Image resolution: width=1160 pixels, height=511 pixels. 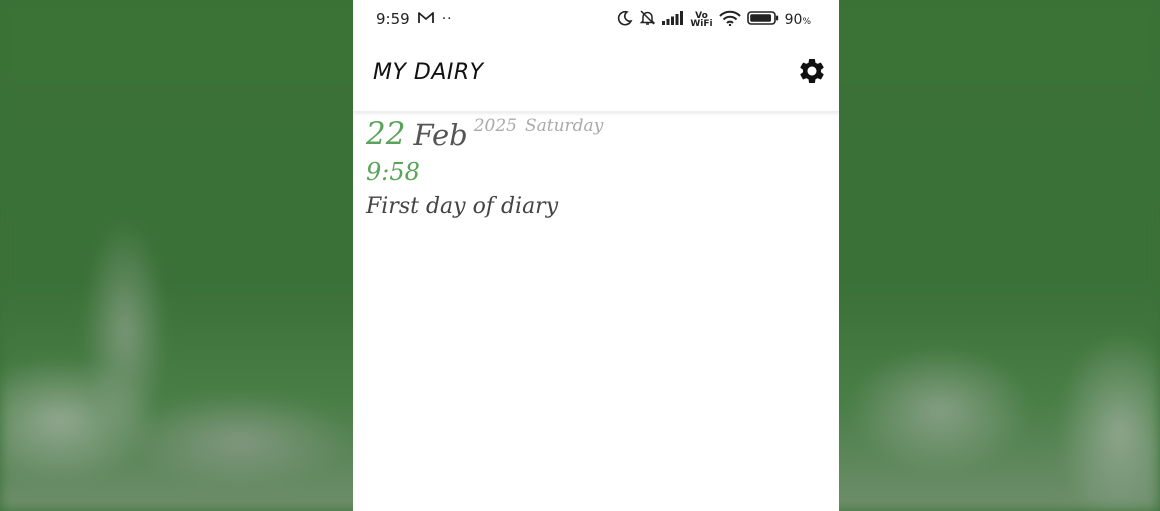 What do you see at coordinates (793, 19) in the screenshot?
I see `battery-percent-value: 90` at bounding box center [793, 19].